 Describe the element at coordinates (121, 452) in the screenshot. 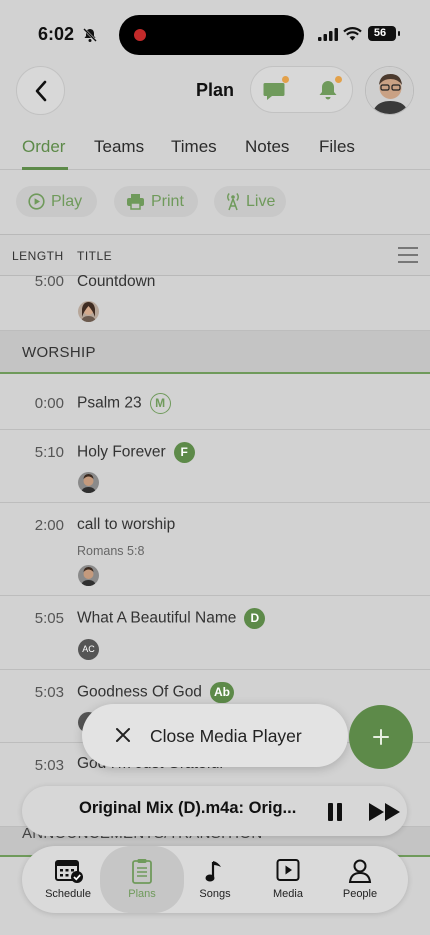

I see `item-title: Holy Forever` at that location.